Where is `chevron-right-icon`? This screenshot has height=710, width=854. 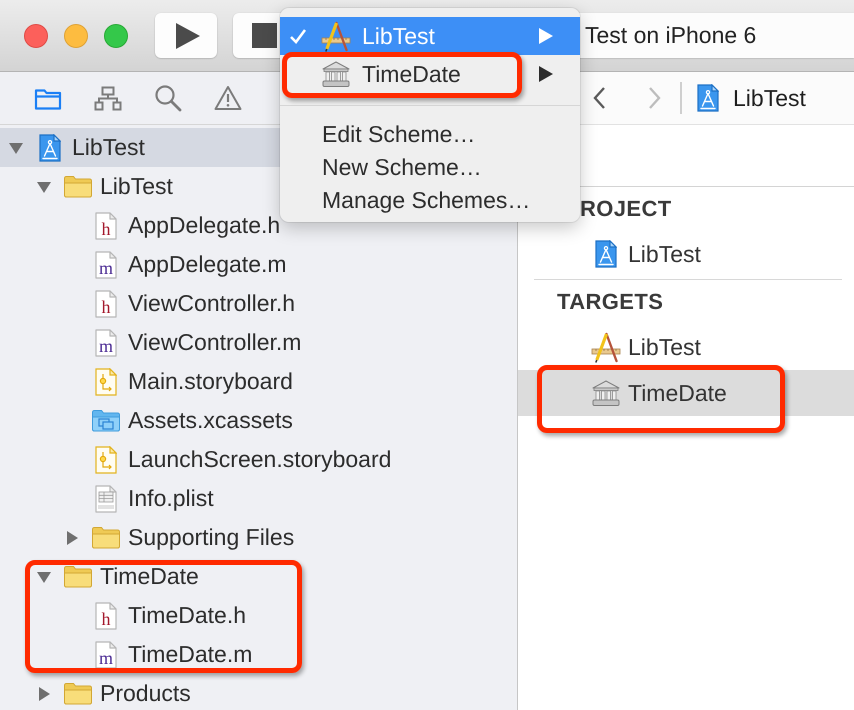
chevron-right-icon is located at coordinates (655, 98).